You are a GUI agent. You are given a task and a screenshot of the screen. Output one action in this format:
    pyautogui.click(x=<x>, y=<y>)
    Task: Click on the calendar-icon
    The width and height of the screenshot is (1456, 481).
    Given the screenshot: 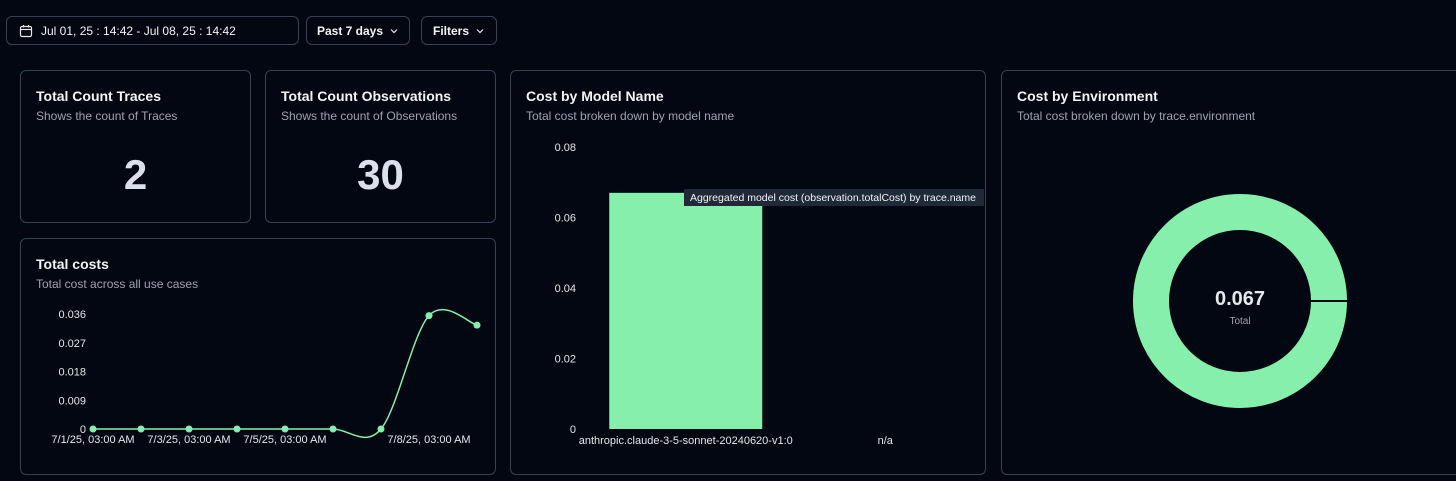 What is the action you would take?
    pyautogui.click(x=26, y=30)
    